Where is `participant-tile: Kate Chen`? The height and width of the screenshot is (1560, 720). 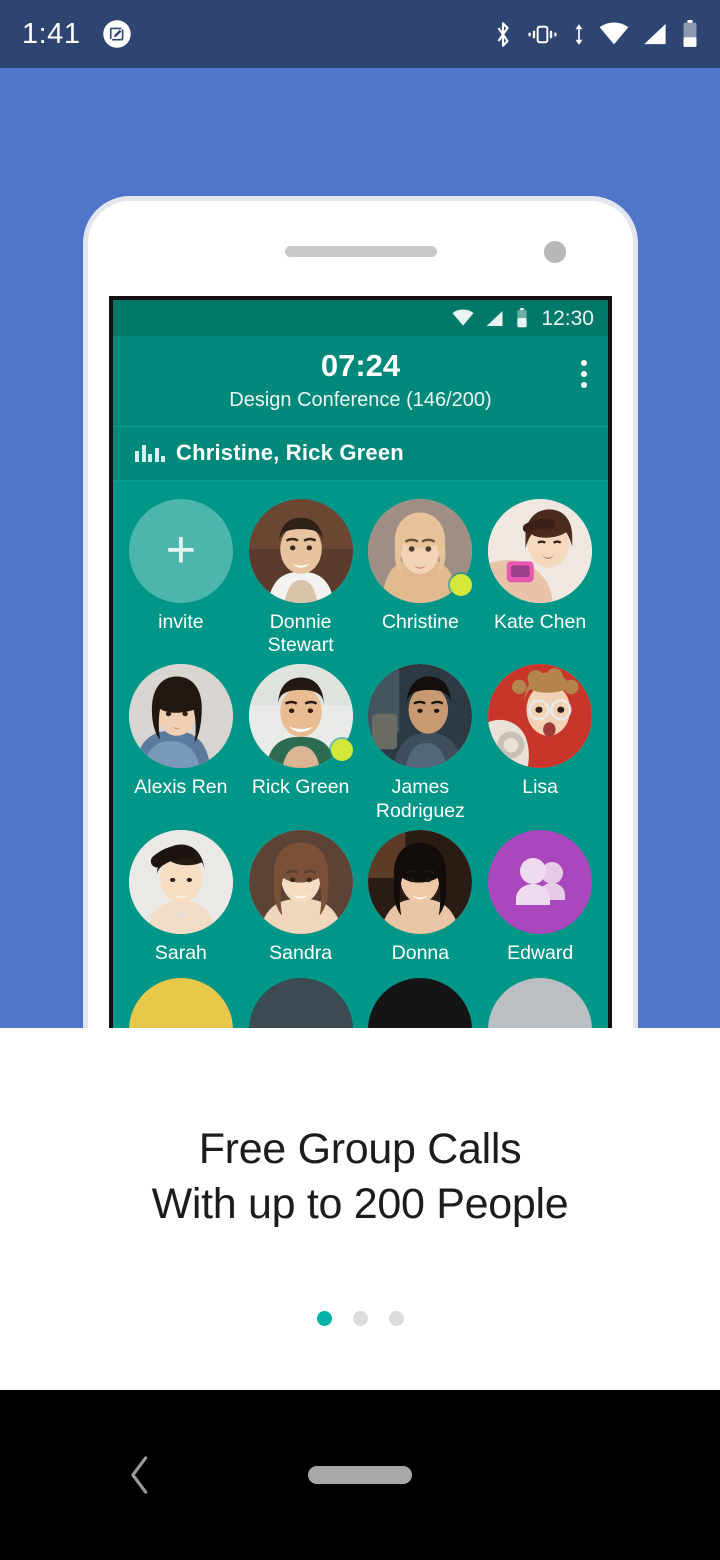 participant-tile: Kate Chen is located at coordinates (540, 578).